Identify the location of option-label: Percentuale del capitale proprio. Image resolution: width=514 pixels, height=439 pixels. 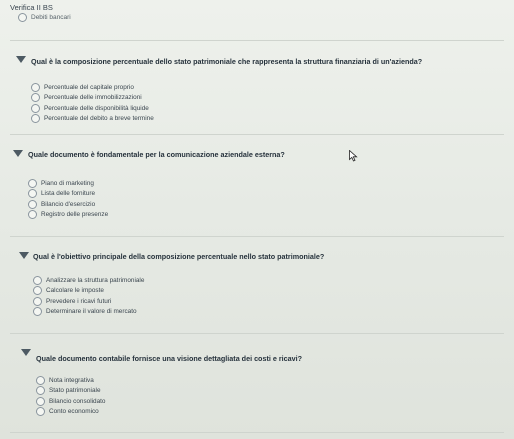
(89, 87).